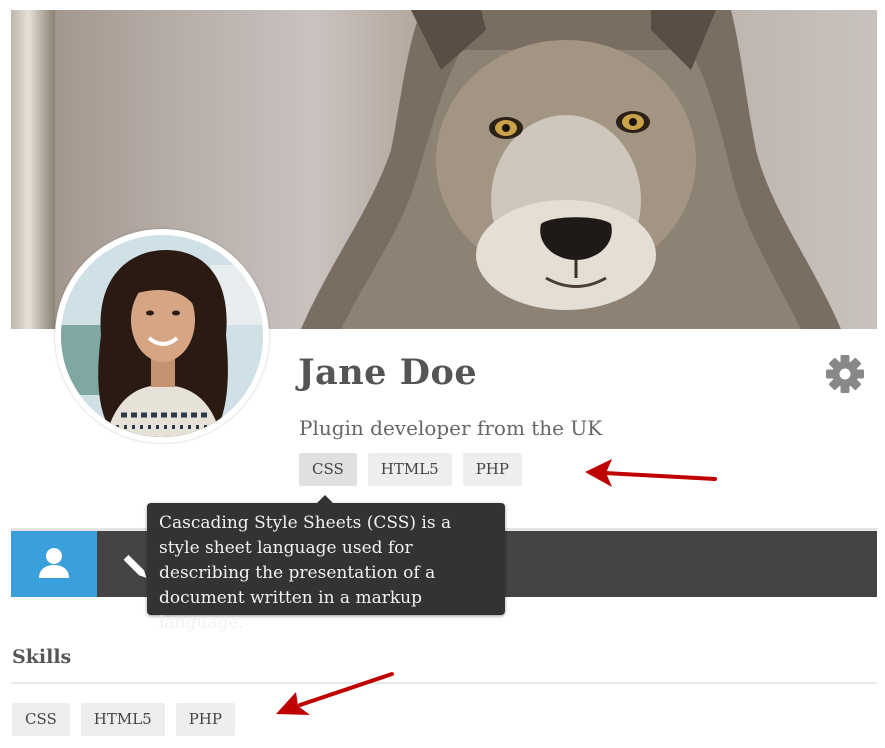  What do you see at coordinates (444, 683) in the screenshot?
I see `skills-divider` at bounding box center [444, 683].